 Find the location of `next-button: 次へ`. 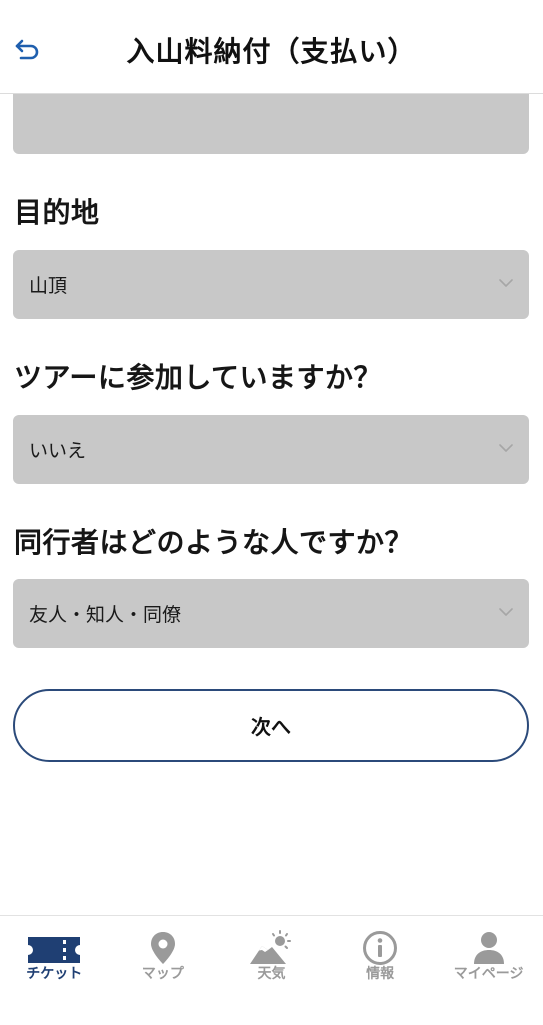

next-button: 次へ is located at coordinates (271, 725).